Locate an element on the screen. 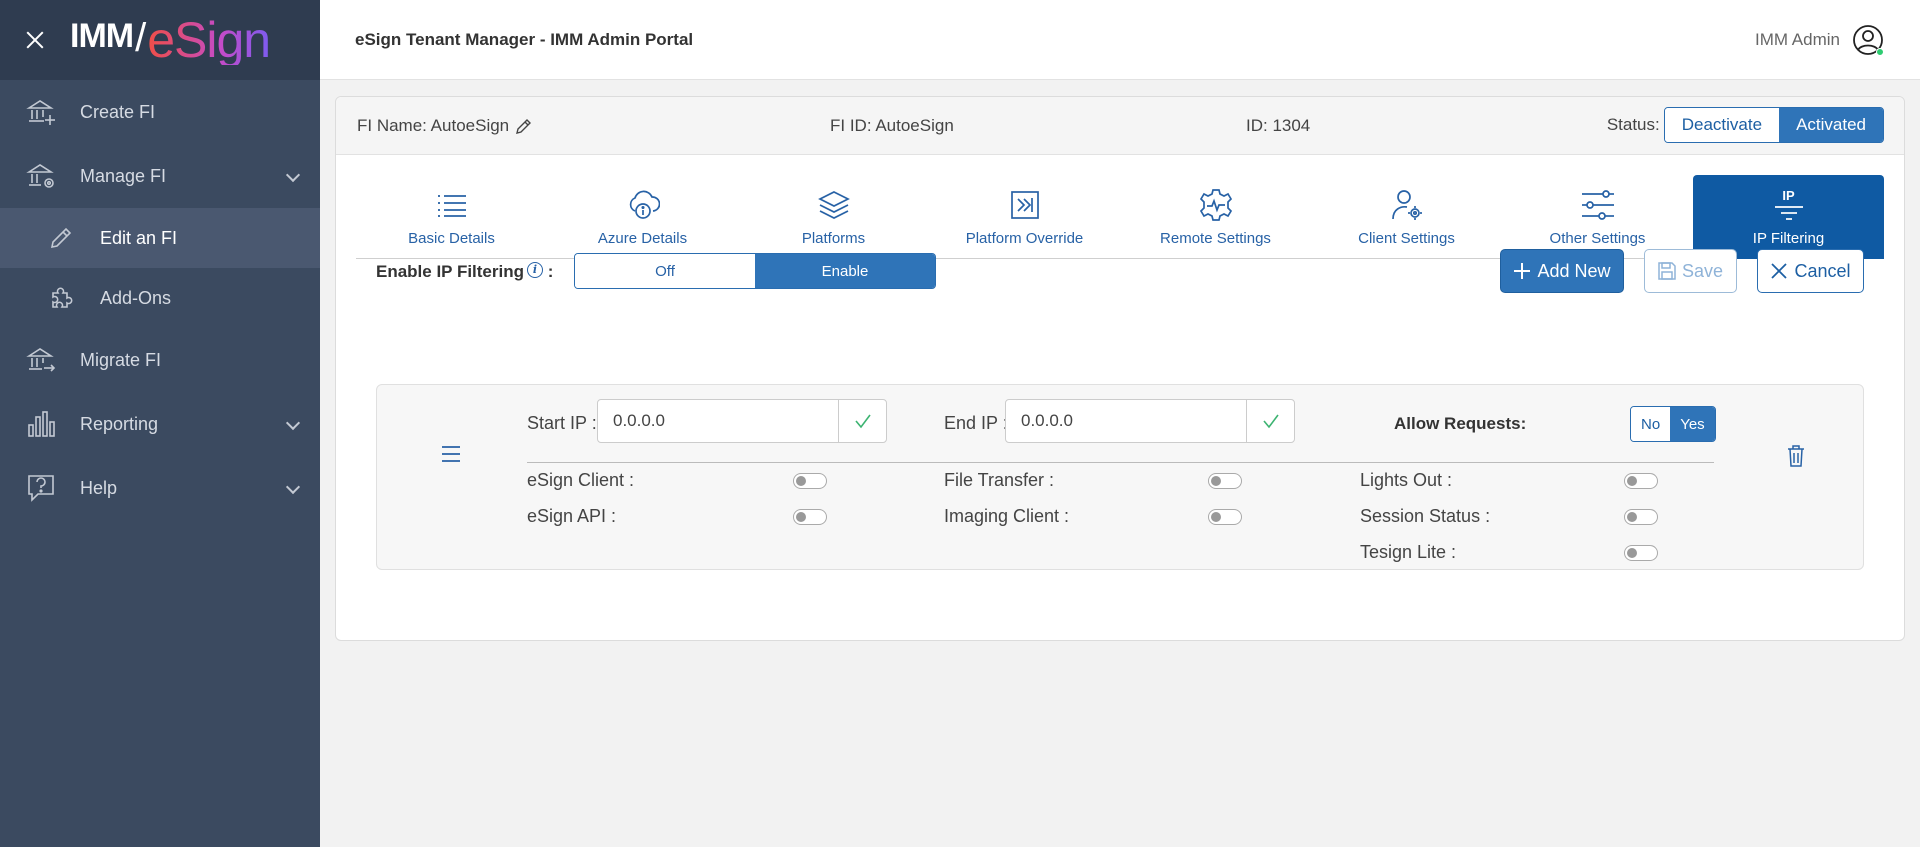 Image resolution: width=1920 pixels, height=847 pixels. tab-label: Basic Details is located at coordinates (451, 238).